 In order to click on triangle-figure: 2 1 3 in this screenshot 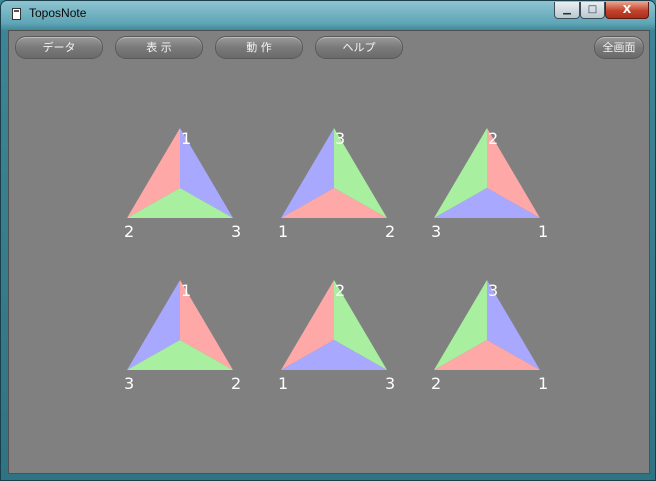, I will do `click(336, 336)`.